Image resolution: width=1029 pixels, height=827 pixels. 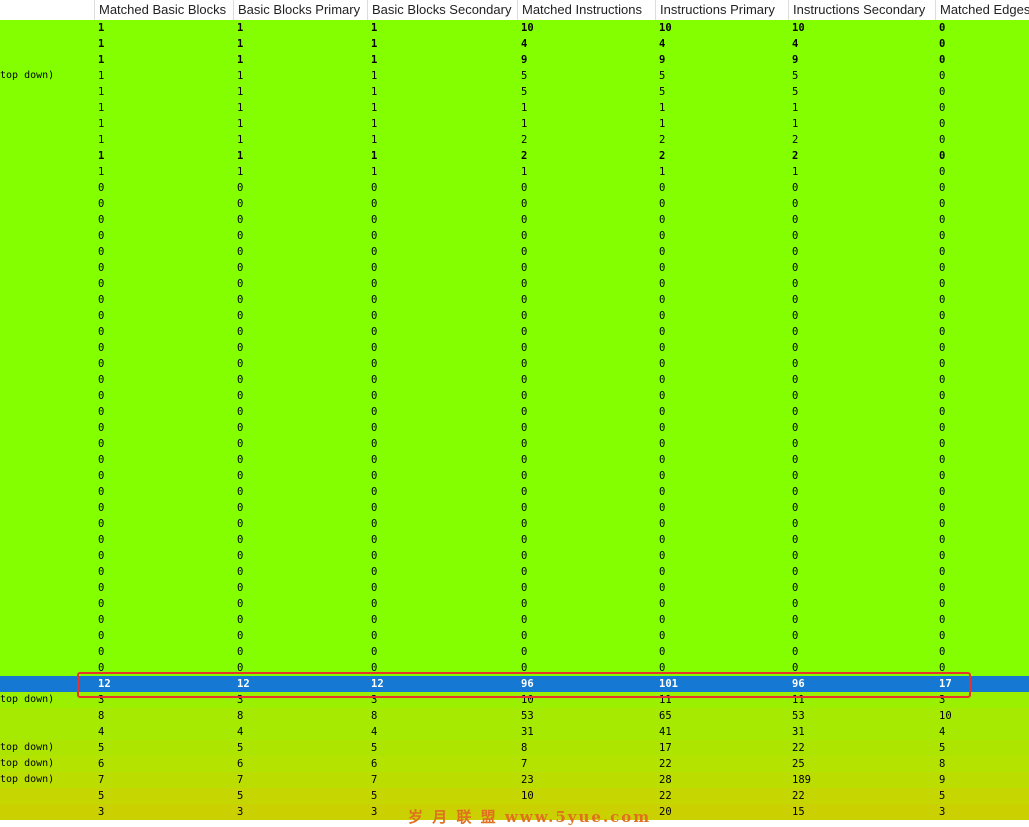 What do you see at coordinates (586, 732) in the screenshot?
I see `cell-matched-instructions: 31` at bounding box center [586, 732].